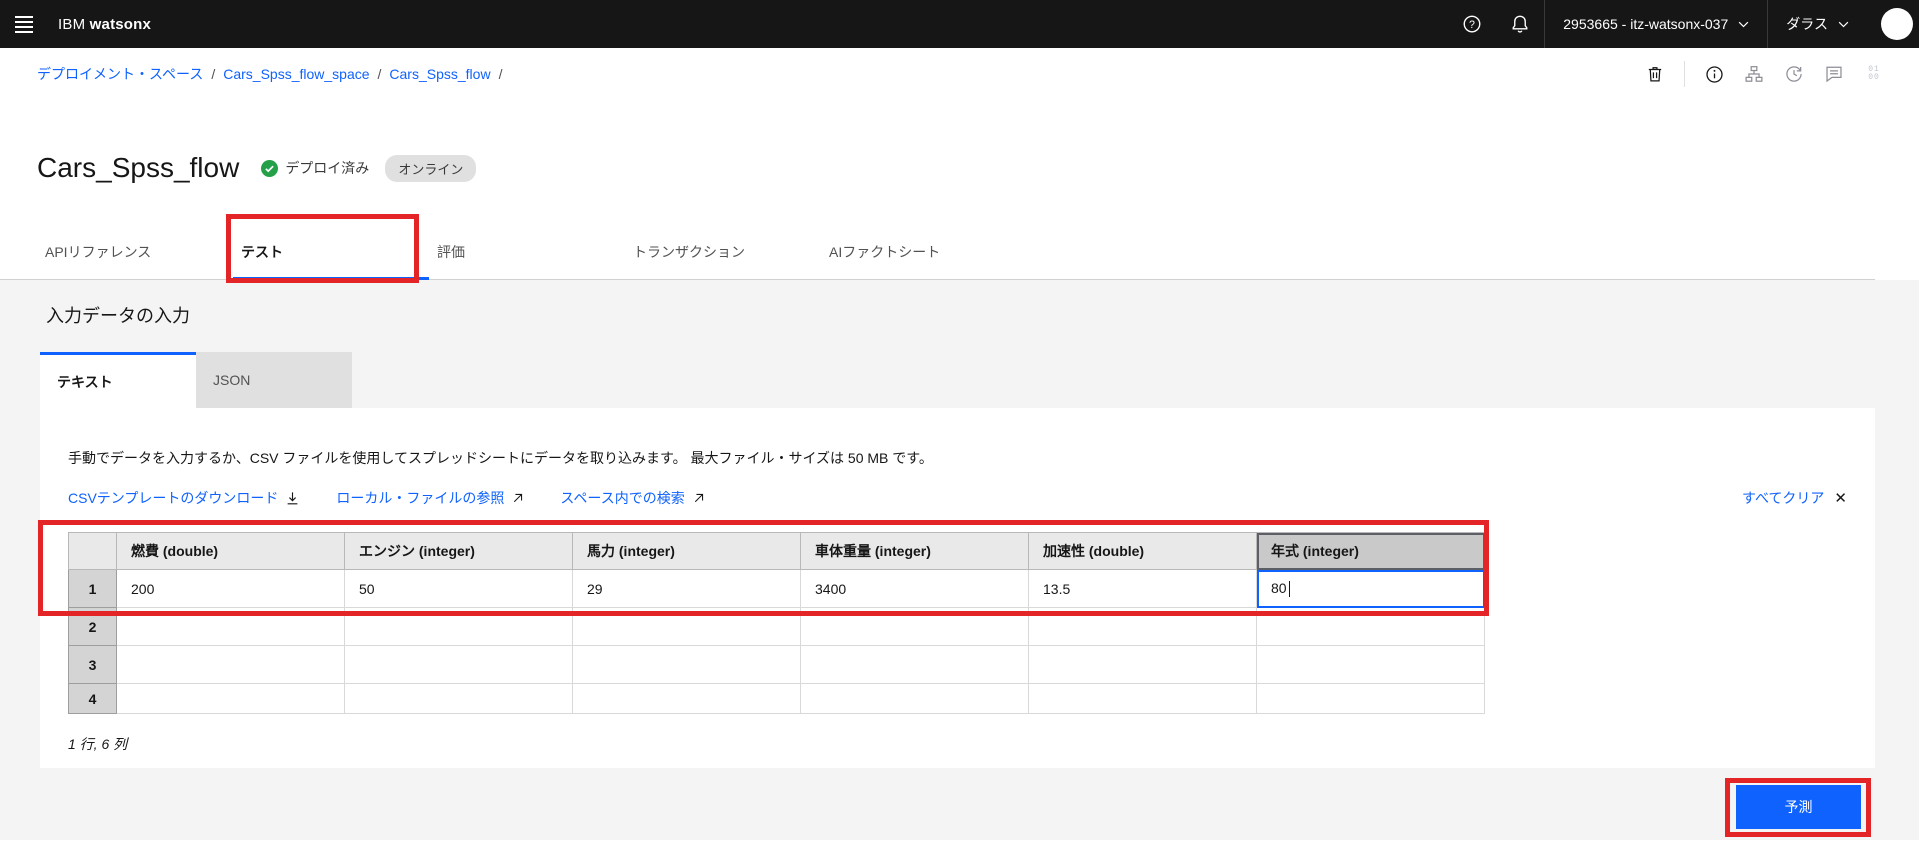 Image resolution: width=1919 pixels, height=841 pixels. I want to click on status-badge: オンライン, so click(431, 168).